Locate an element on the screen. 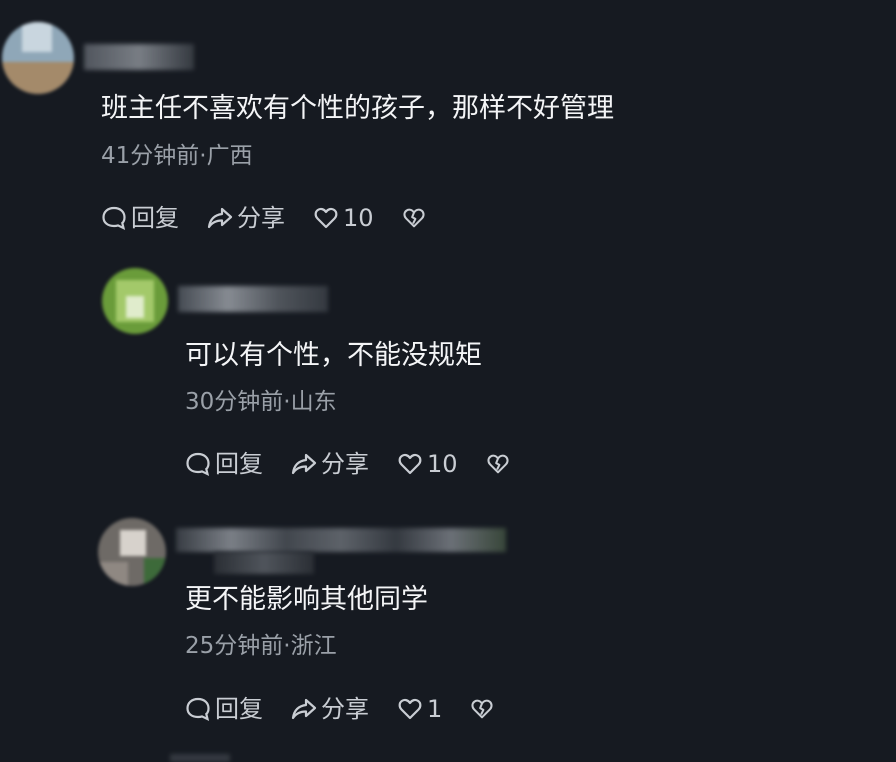 Image resolution: width=896 pixels, height=762 pixels. comment-text: 更不能影响其他同学 is located at coordinates (306, 599).